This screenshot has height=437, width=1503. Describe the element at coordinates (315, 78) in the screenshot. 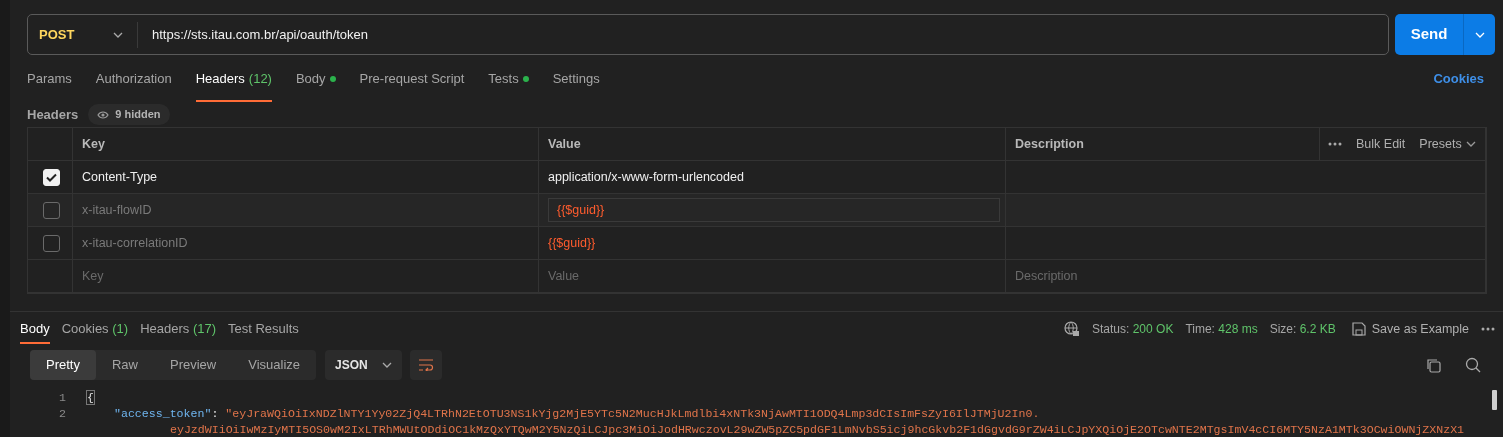

I see `request-tab: Body` at that location.